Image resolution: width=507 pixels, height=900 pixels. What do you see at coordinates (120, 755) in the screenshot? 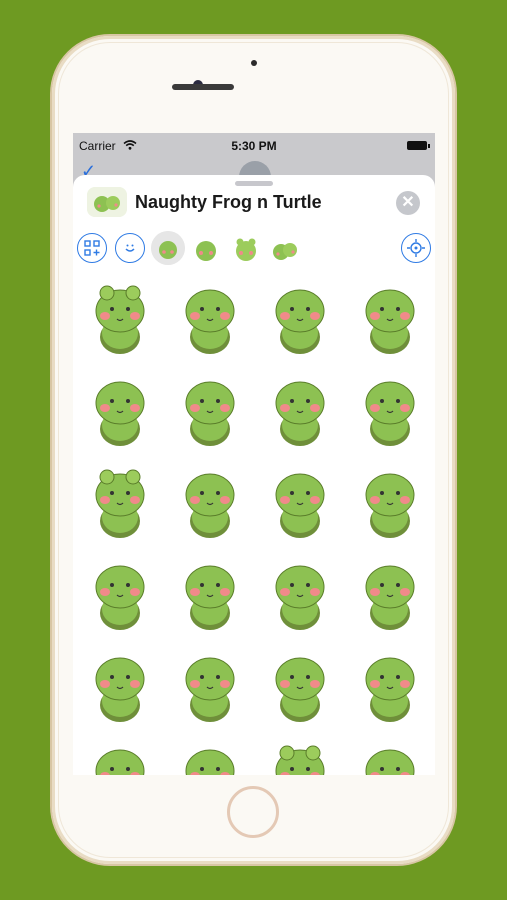
I see `sticker-turtle-sleepy` at bounding box center [120, 755].